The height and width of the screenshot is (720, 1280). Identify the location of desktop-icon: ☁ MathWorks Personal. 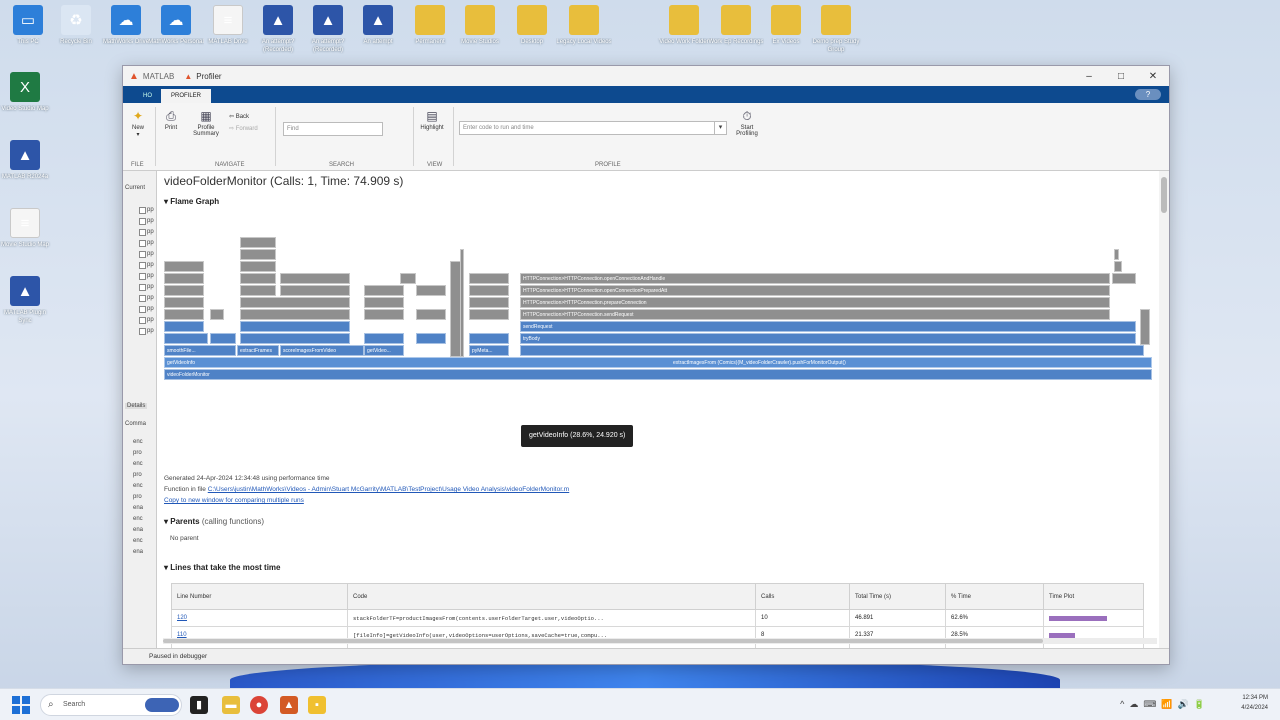
(176, 29).